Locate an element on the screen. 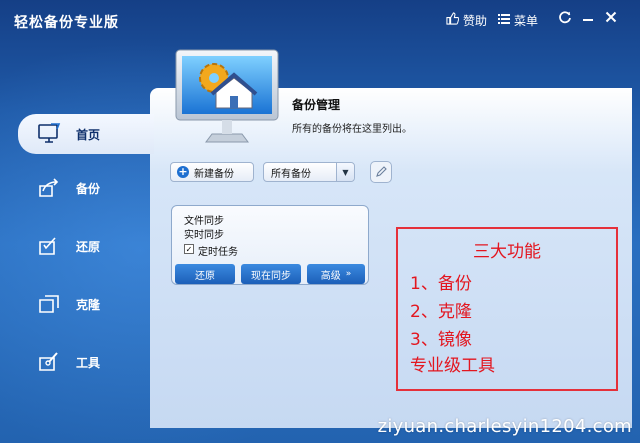 Image resolution: width=640 pixels, height=443 pixels. home-monitor-icon is located at coordinates (49, 134).